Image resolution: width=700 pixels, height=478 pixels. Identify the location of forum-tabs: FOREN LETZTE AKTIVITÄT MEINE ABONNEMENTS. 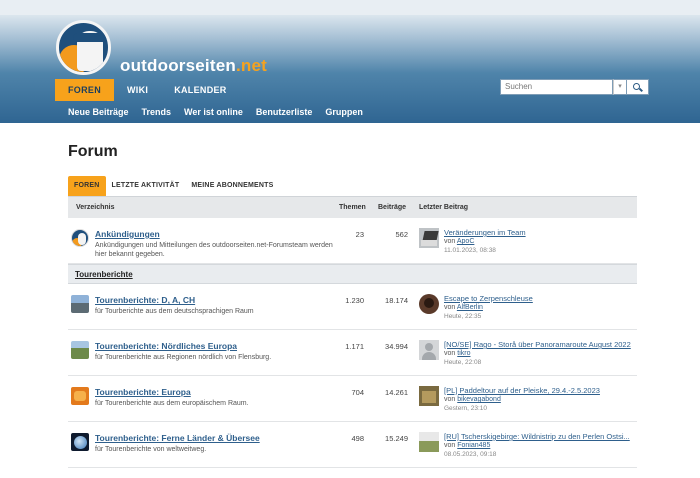
(173, 186).